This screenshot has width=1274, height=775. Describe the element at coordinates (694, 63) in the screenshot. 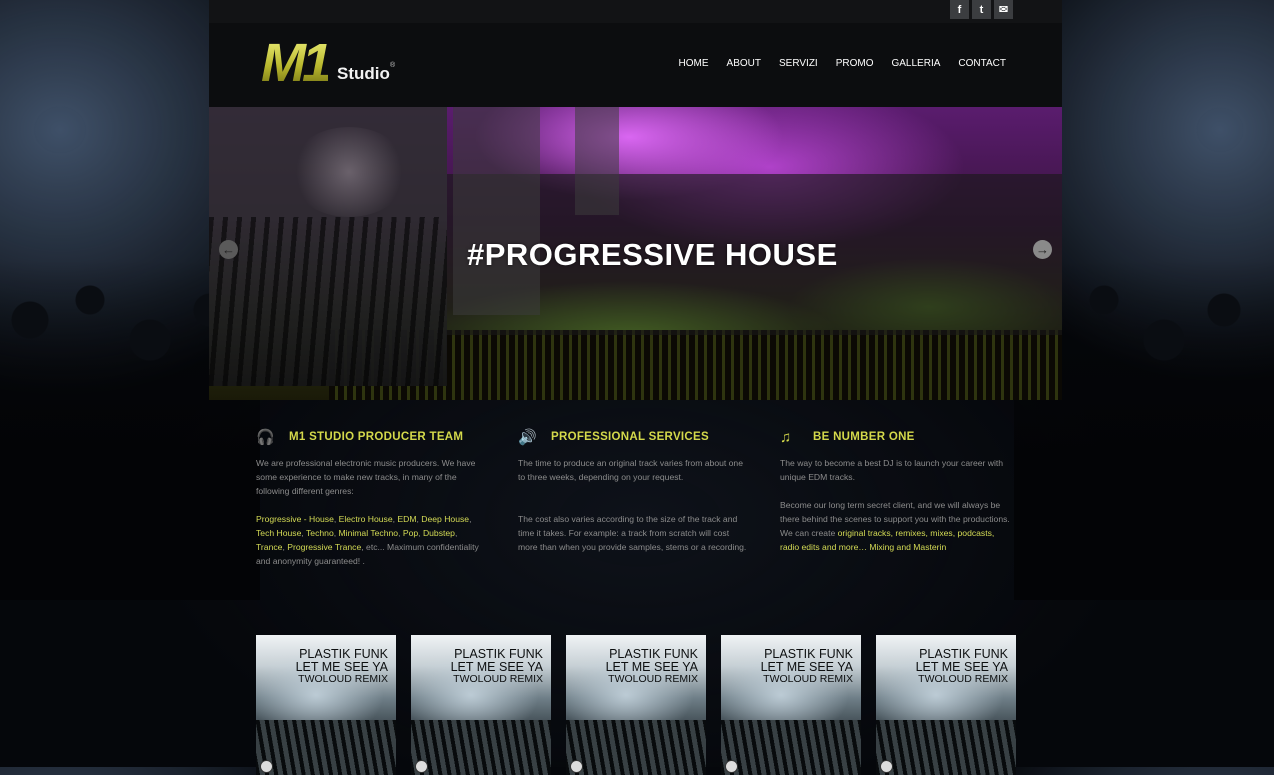

I see `nav-home: HOME` at that location.